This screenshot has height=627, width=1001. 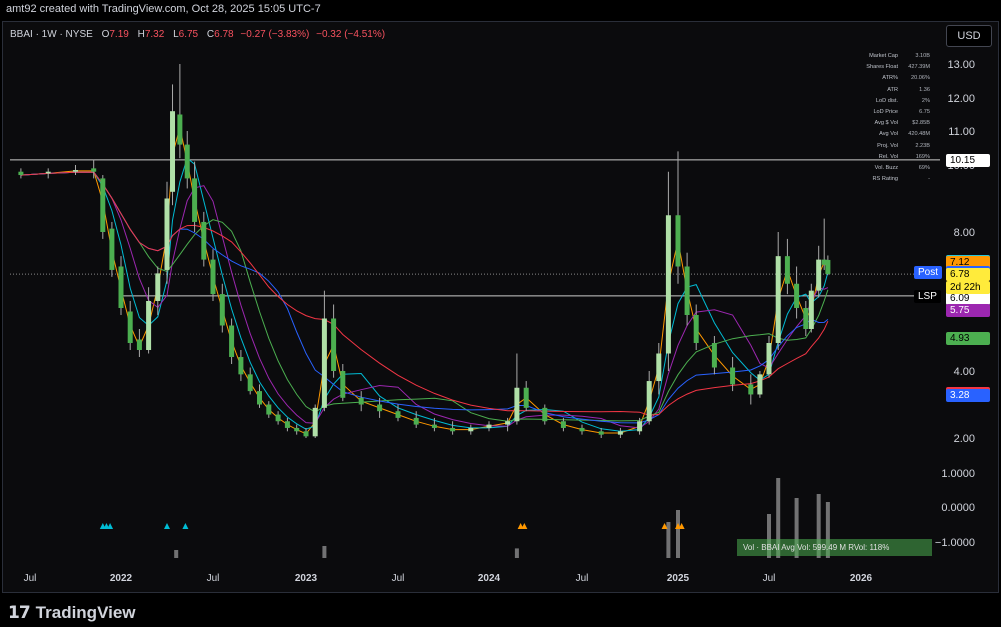 I want to click on y-tick-label: 2.00, so click(x=964, y=439).